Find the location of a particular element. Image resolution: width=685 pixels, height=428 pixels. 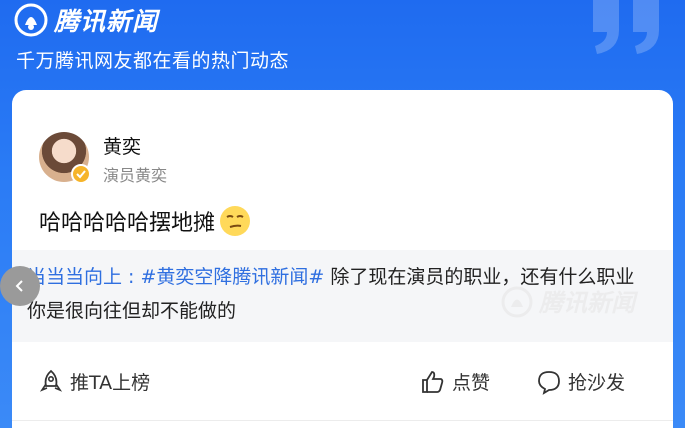

promote-label: 推TA上榜 is located at coordinates (110, 383).